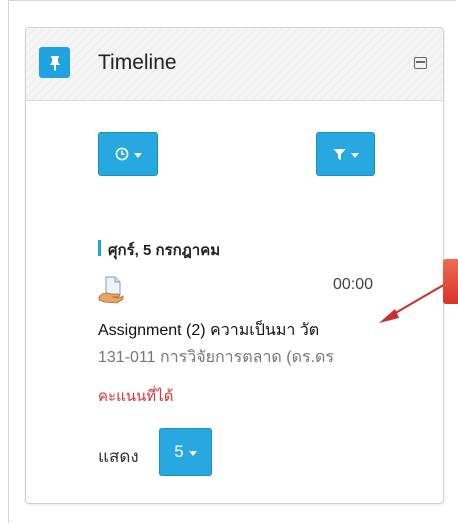  What do you see at coordinates (418, 291) in the screenshot?
I see `annotation-arrow` at bounding box center [418, 291].